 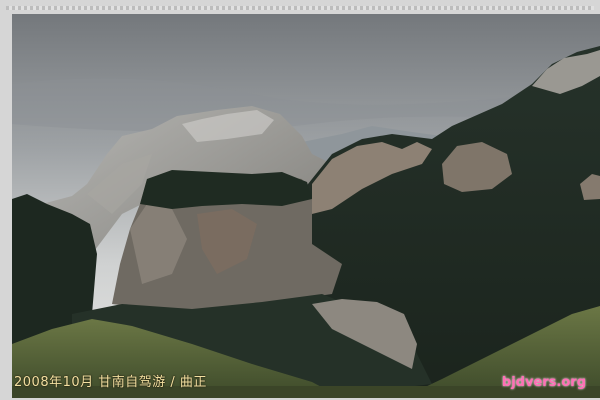 I want to click on forest-cap-central, so click(x=226, y=189).